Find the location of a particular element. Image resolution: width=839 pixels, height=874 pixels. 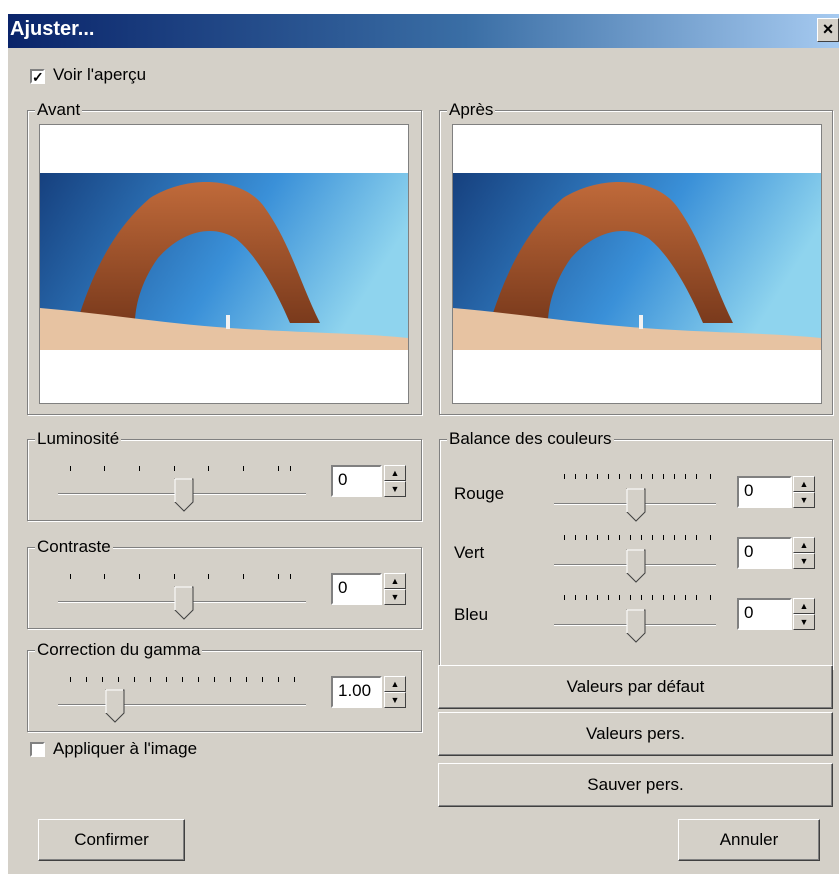

green-slider-thumb is located at coordinates (636, 566).